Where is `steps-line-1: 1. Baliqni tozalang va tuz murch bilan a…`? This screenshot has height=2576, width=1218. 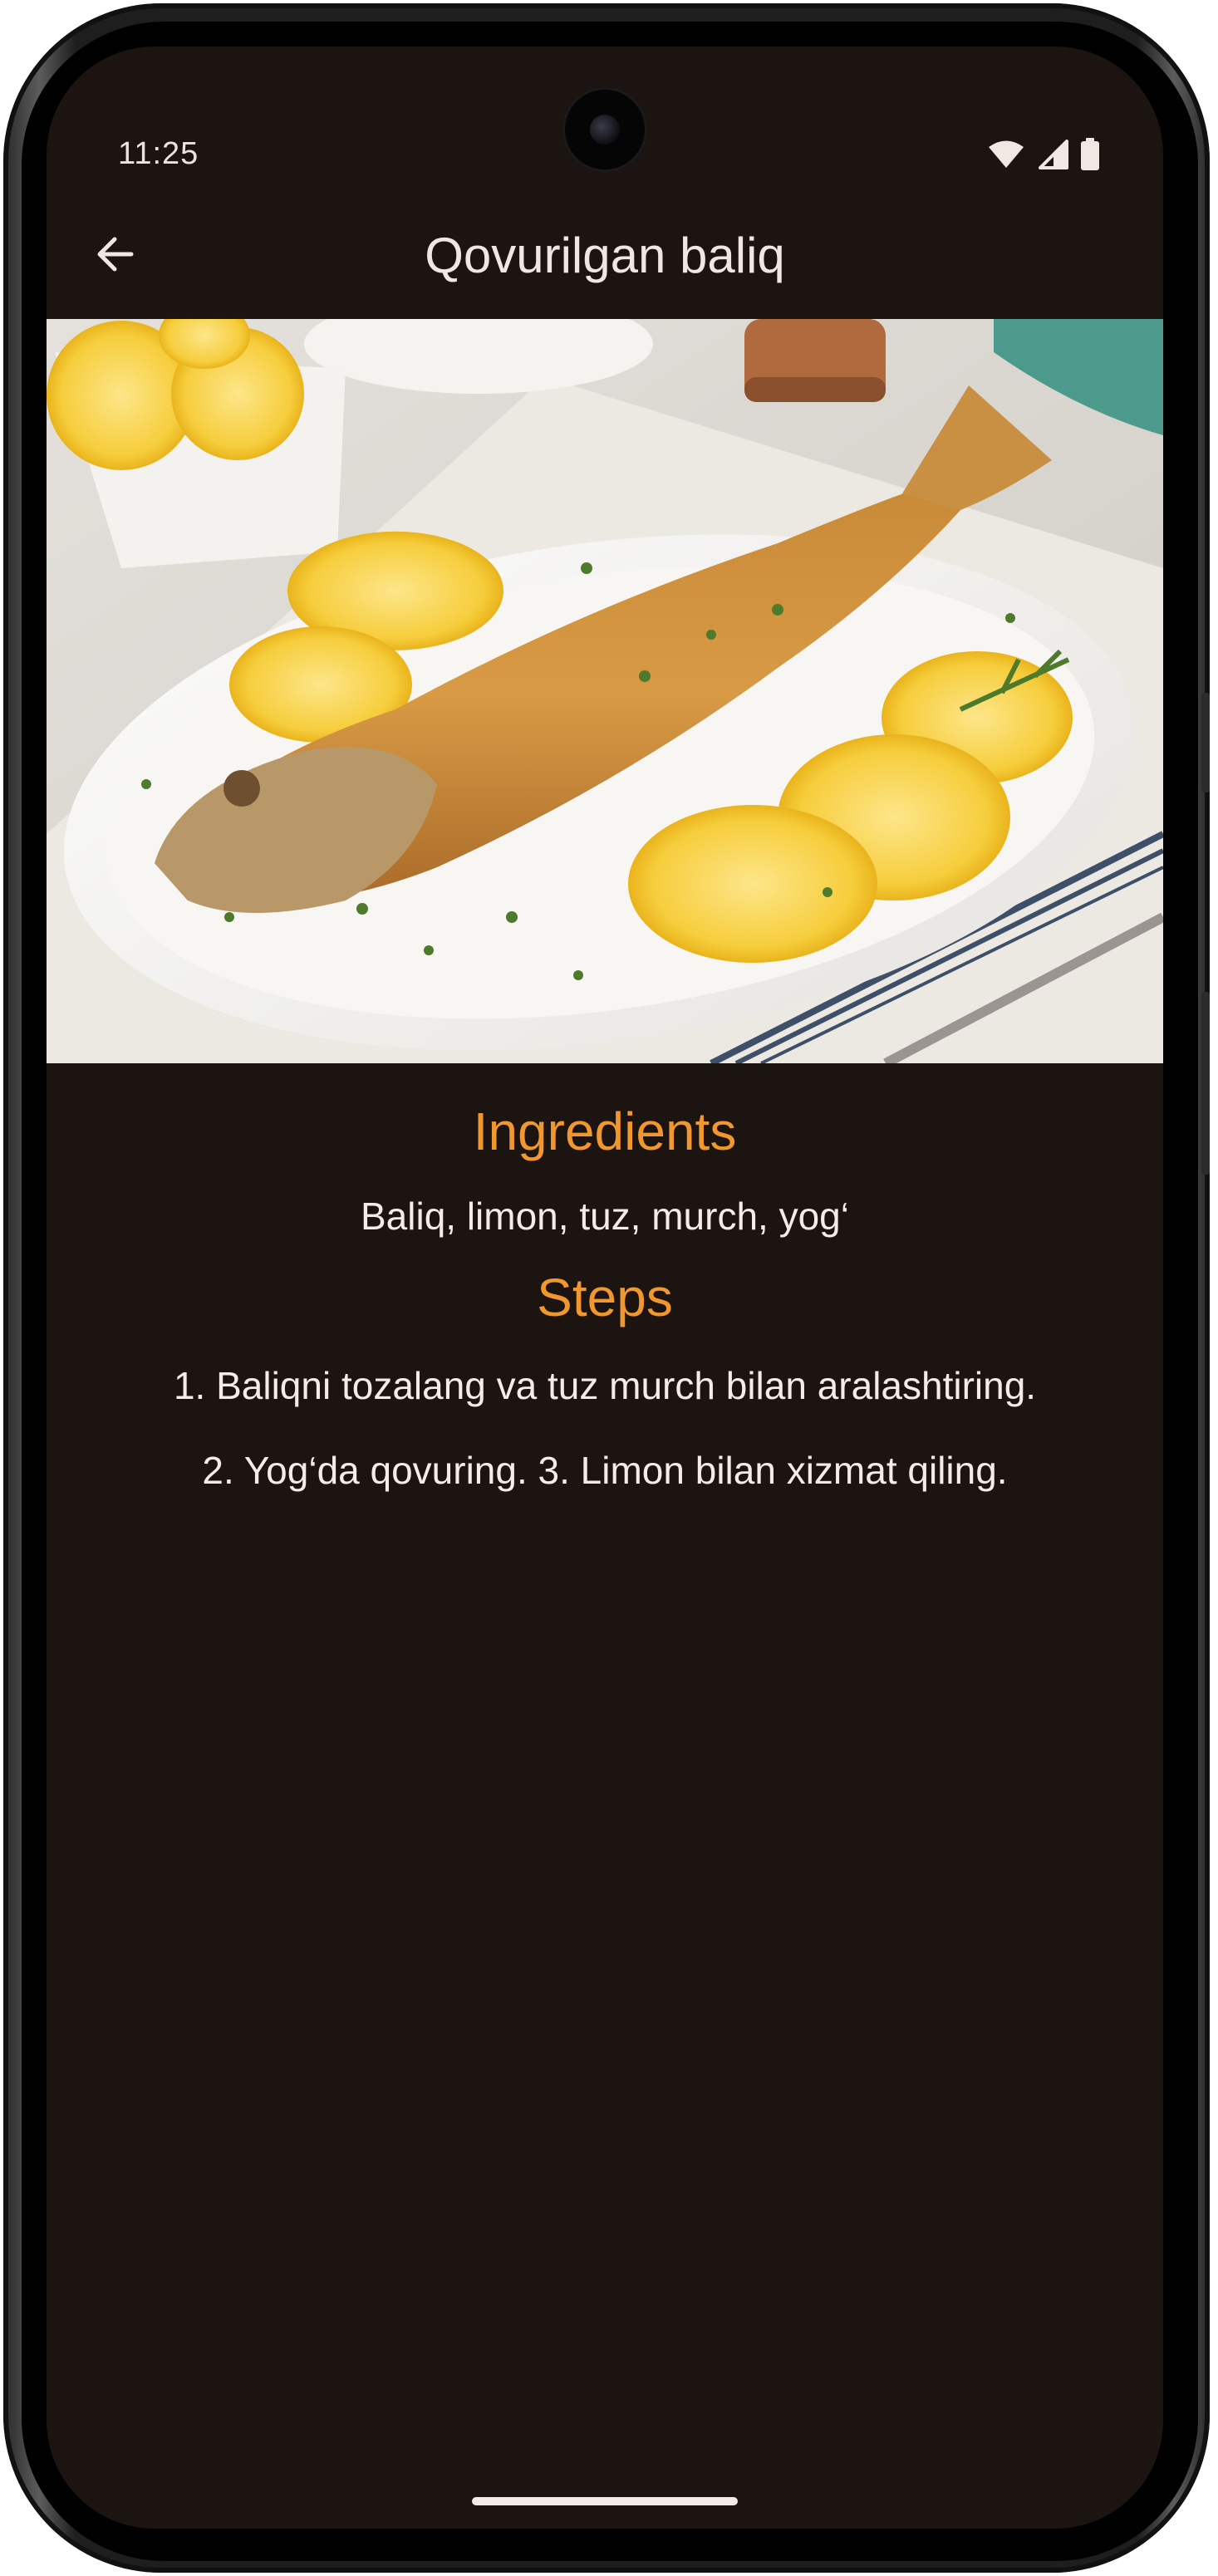 steps-line-1: 1. Baliqni tozalang va tuz murch bilan a… is located at coordinates (605, 1385).